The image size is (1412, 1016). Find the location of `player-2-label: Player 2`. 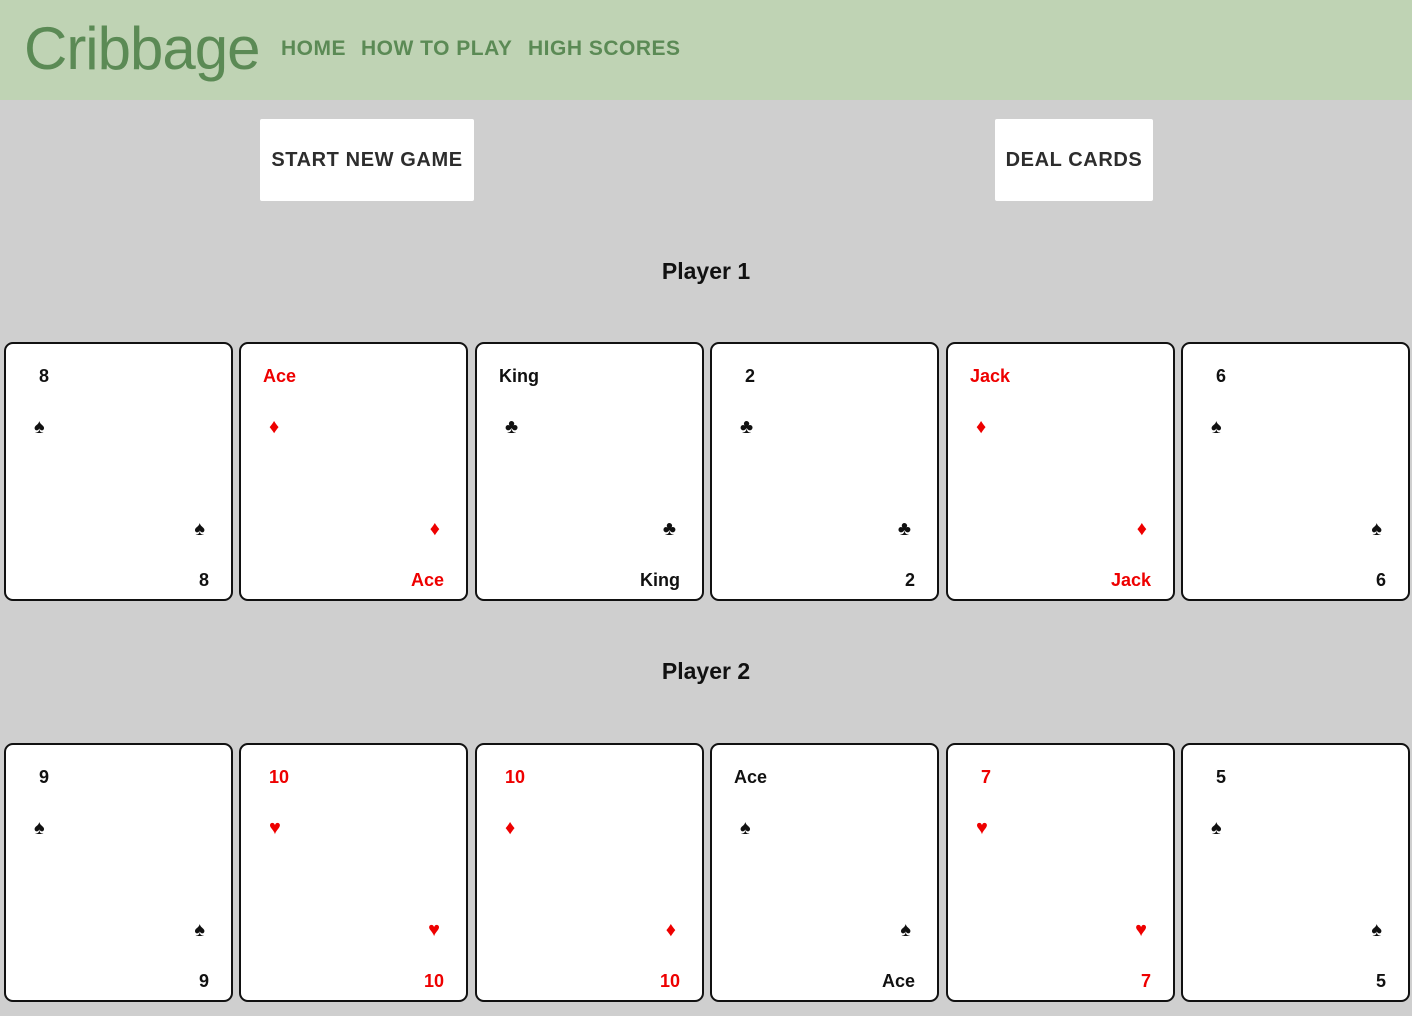

player-2-label: Player 2 is located at coordinates (706, 671).